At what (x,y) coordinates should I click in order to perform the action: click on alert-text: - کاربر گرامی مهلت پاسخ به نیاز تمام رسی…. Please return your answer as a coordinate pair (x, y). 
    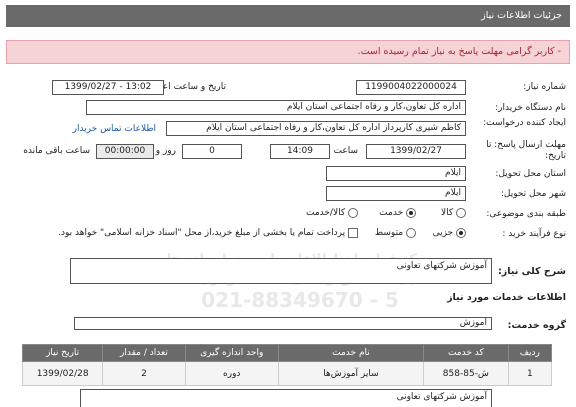
    Looking at the image, I should click on (459, 51).